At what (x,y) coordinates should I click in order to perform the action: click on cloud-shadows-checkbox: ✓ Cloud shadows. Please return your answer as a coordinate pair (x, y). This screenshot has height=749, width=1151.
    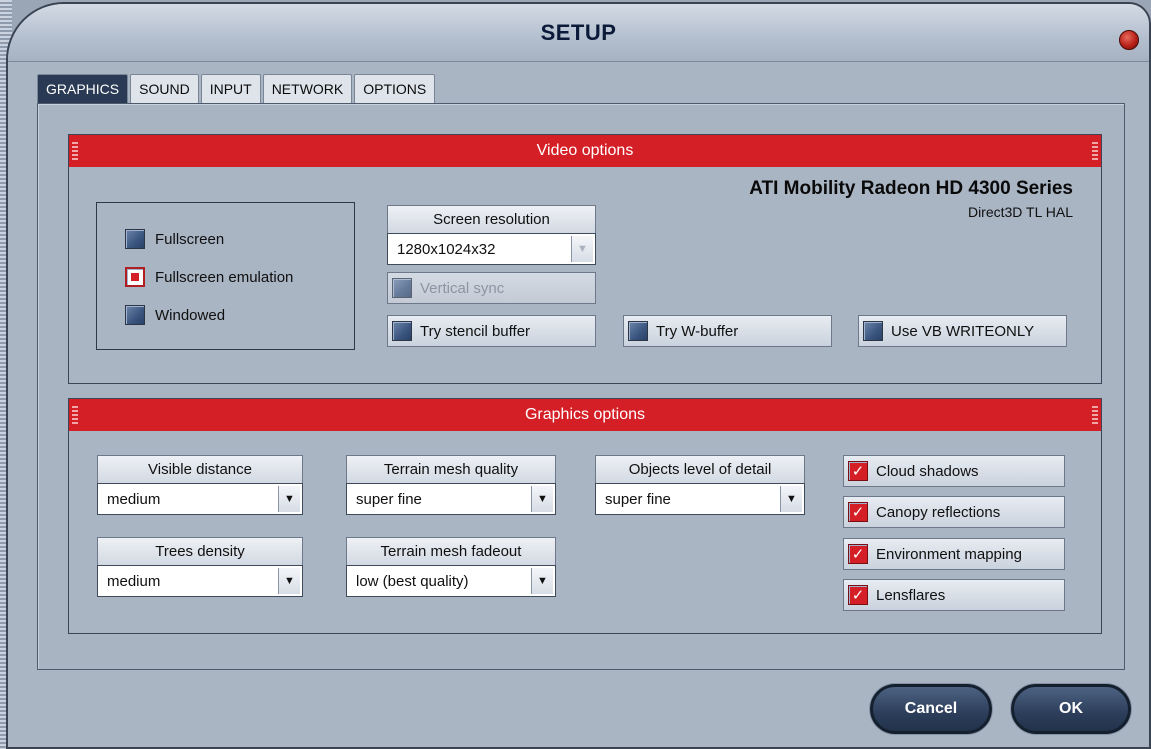
    Looking at the image, I should click on (954, 471).